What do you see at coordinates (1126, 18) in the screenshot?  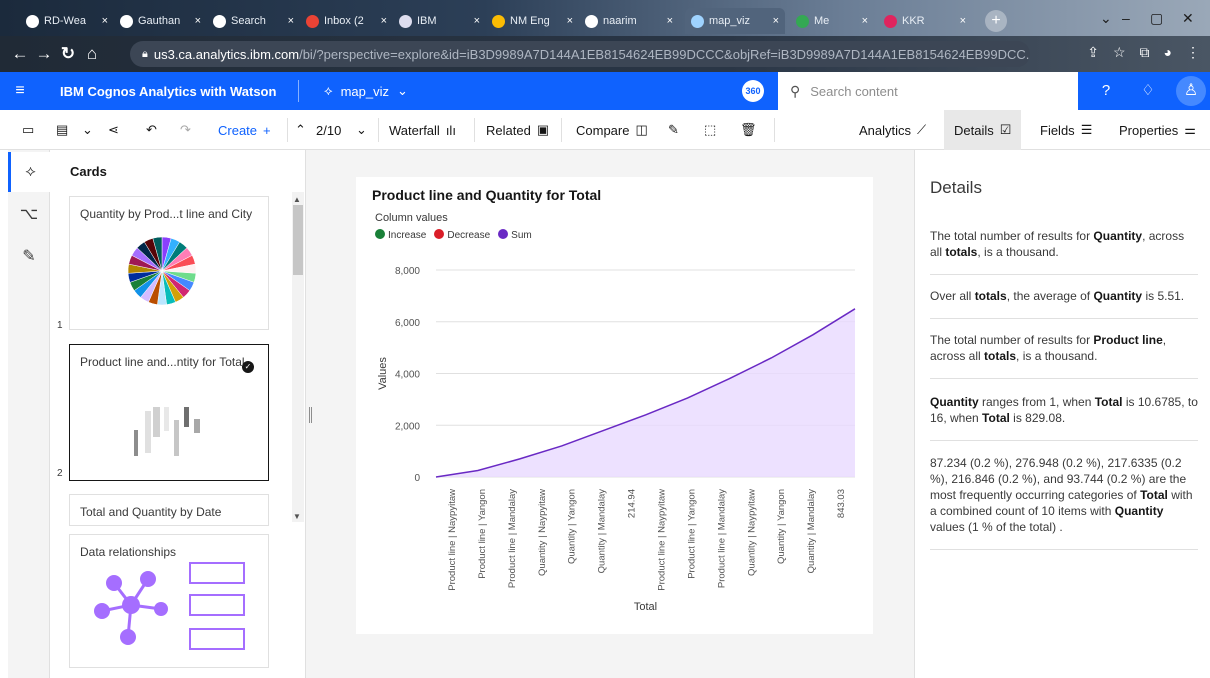 I see `minimize-icon: –` at bounding box center [1126, 18].